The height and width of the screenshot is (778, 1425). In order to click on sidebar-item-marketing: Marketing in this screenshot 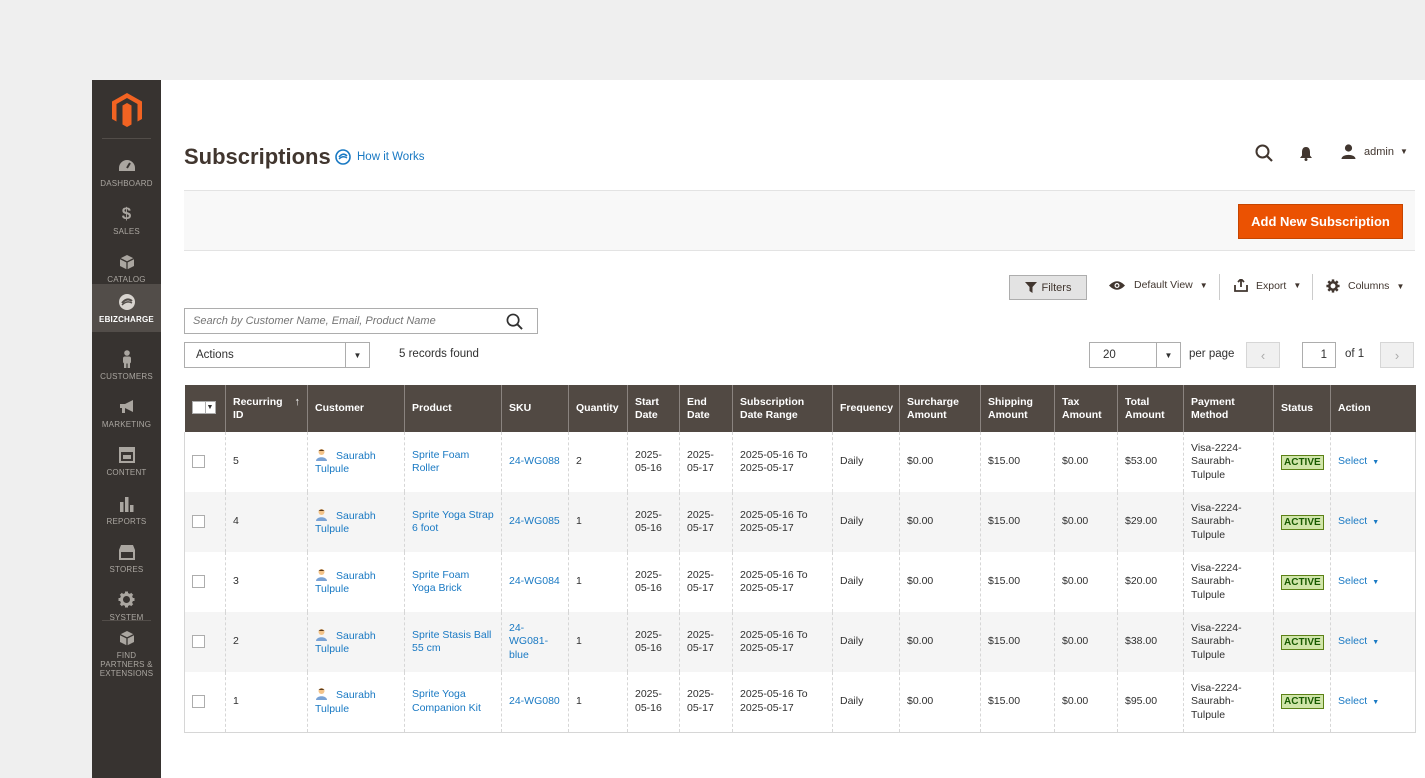, I will do `click(126, 413)`.